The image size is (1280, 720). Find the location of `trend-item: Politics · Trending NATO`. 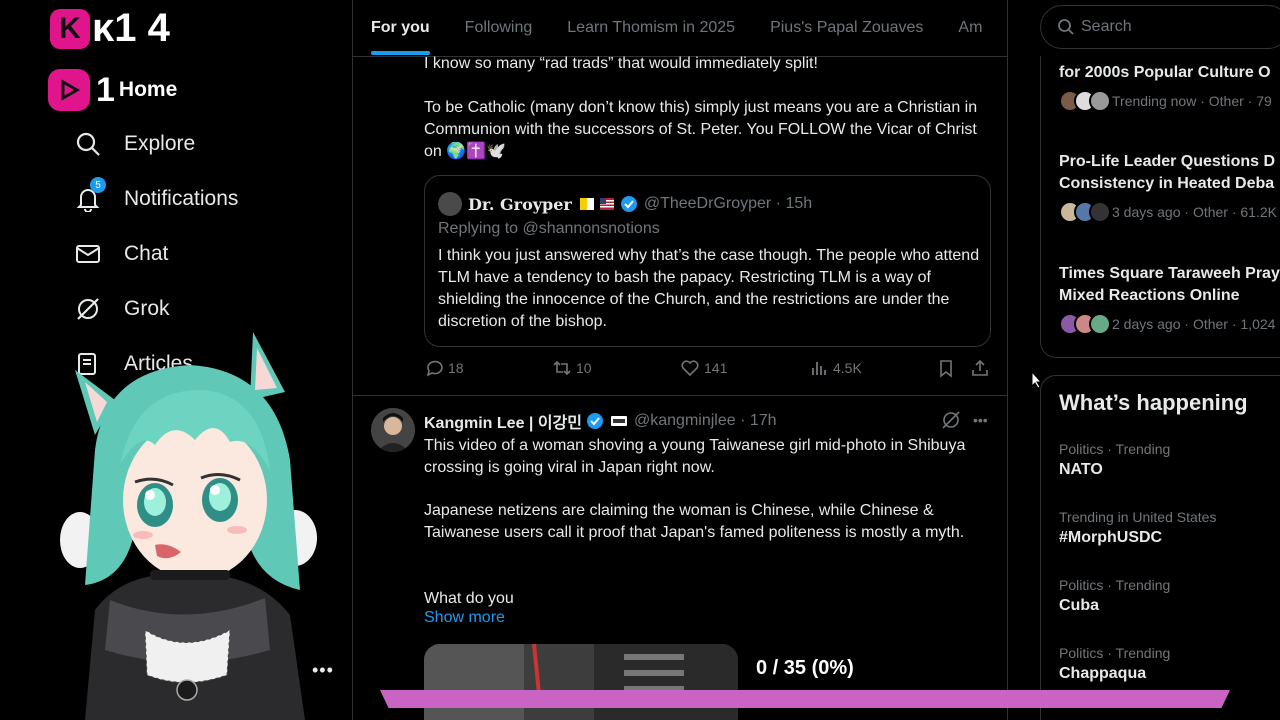

trend-item: Politics · Trending NATO is located at coordinates (1114, 460).